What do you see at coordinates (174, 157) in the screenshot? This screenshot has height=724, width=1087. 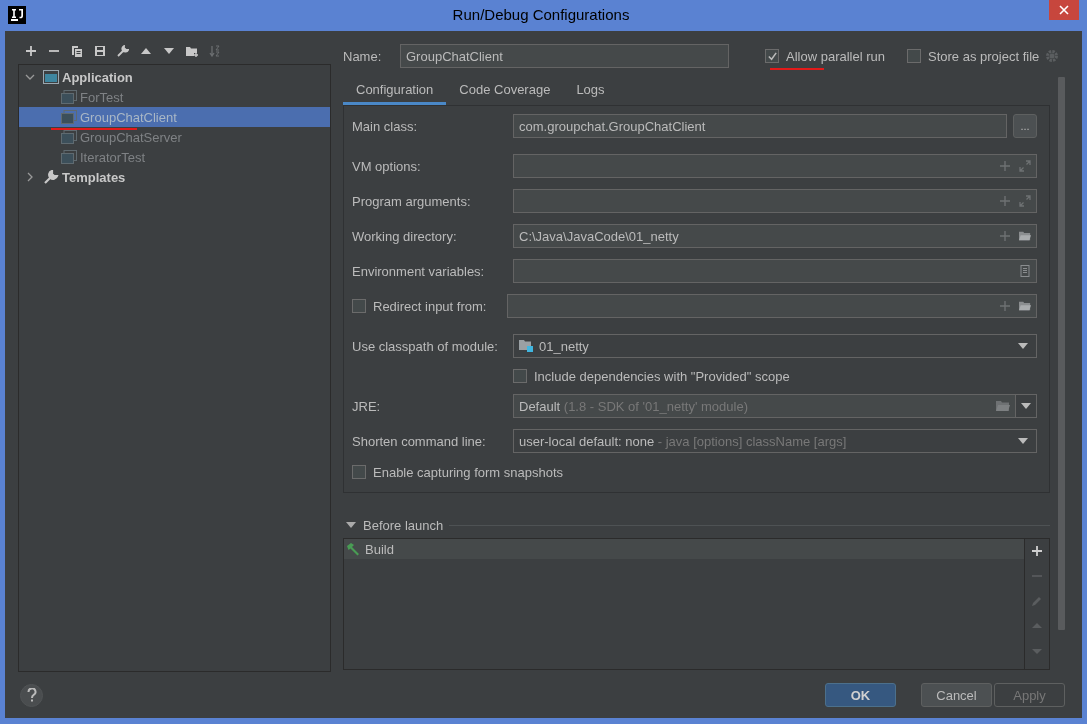 I see `tree-item: IteratorTest` at bounding box center [174, 157].